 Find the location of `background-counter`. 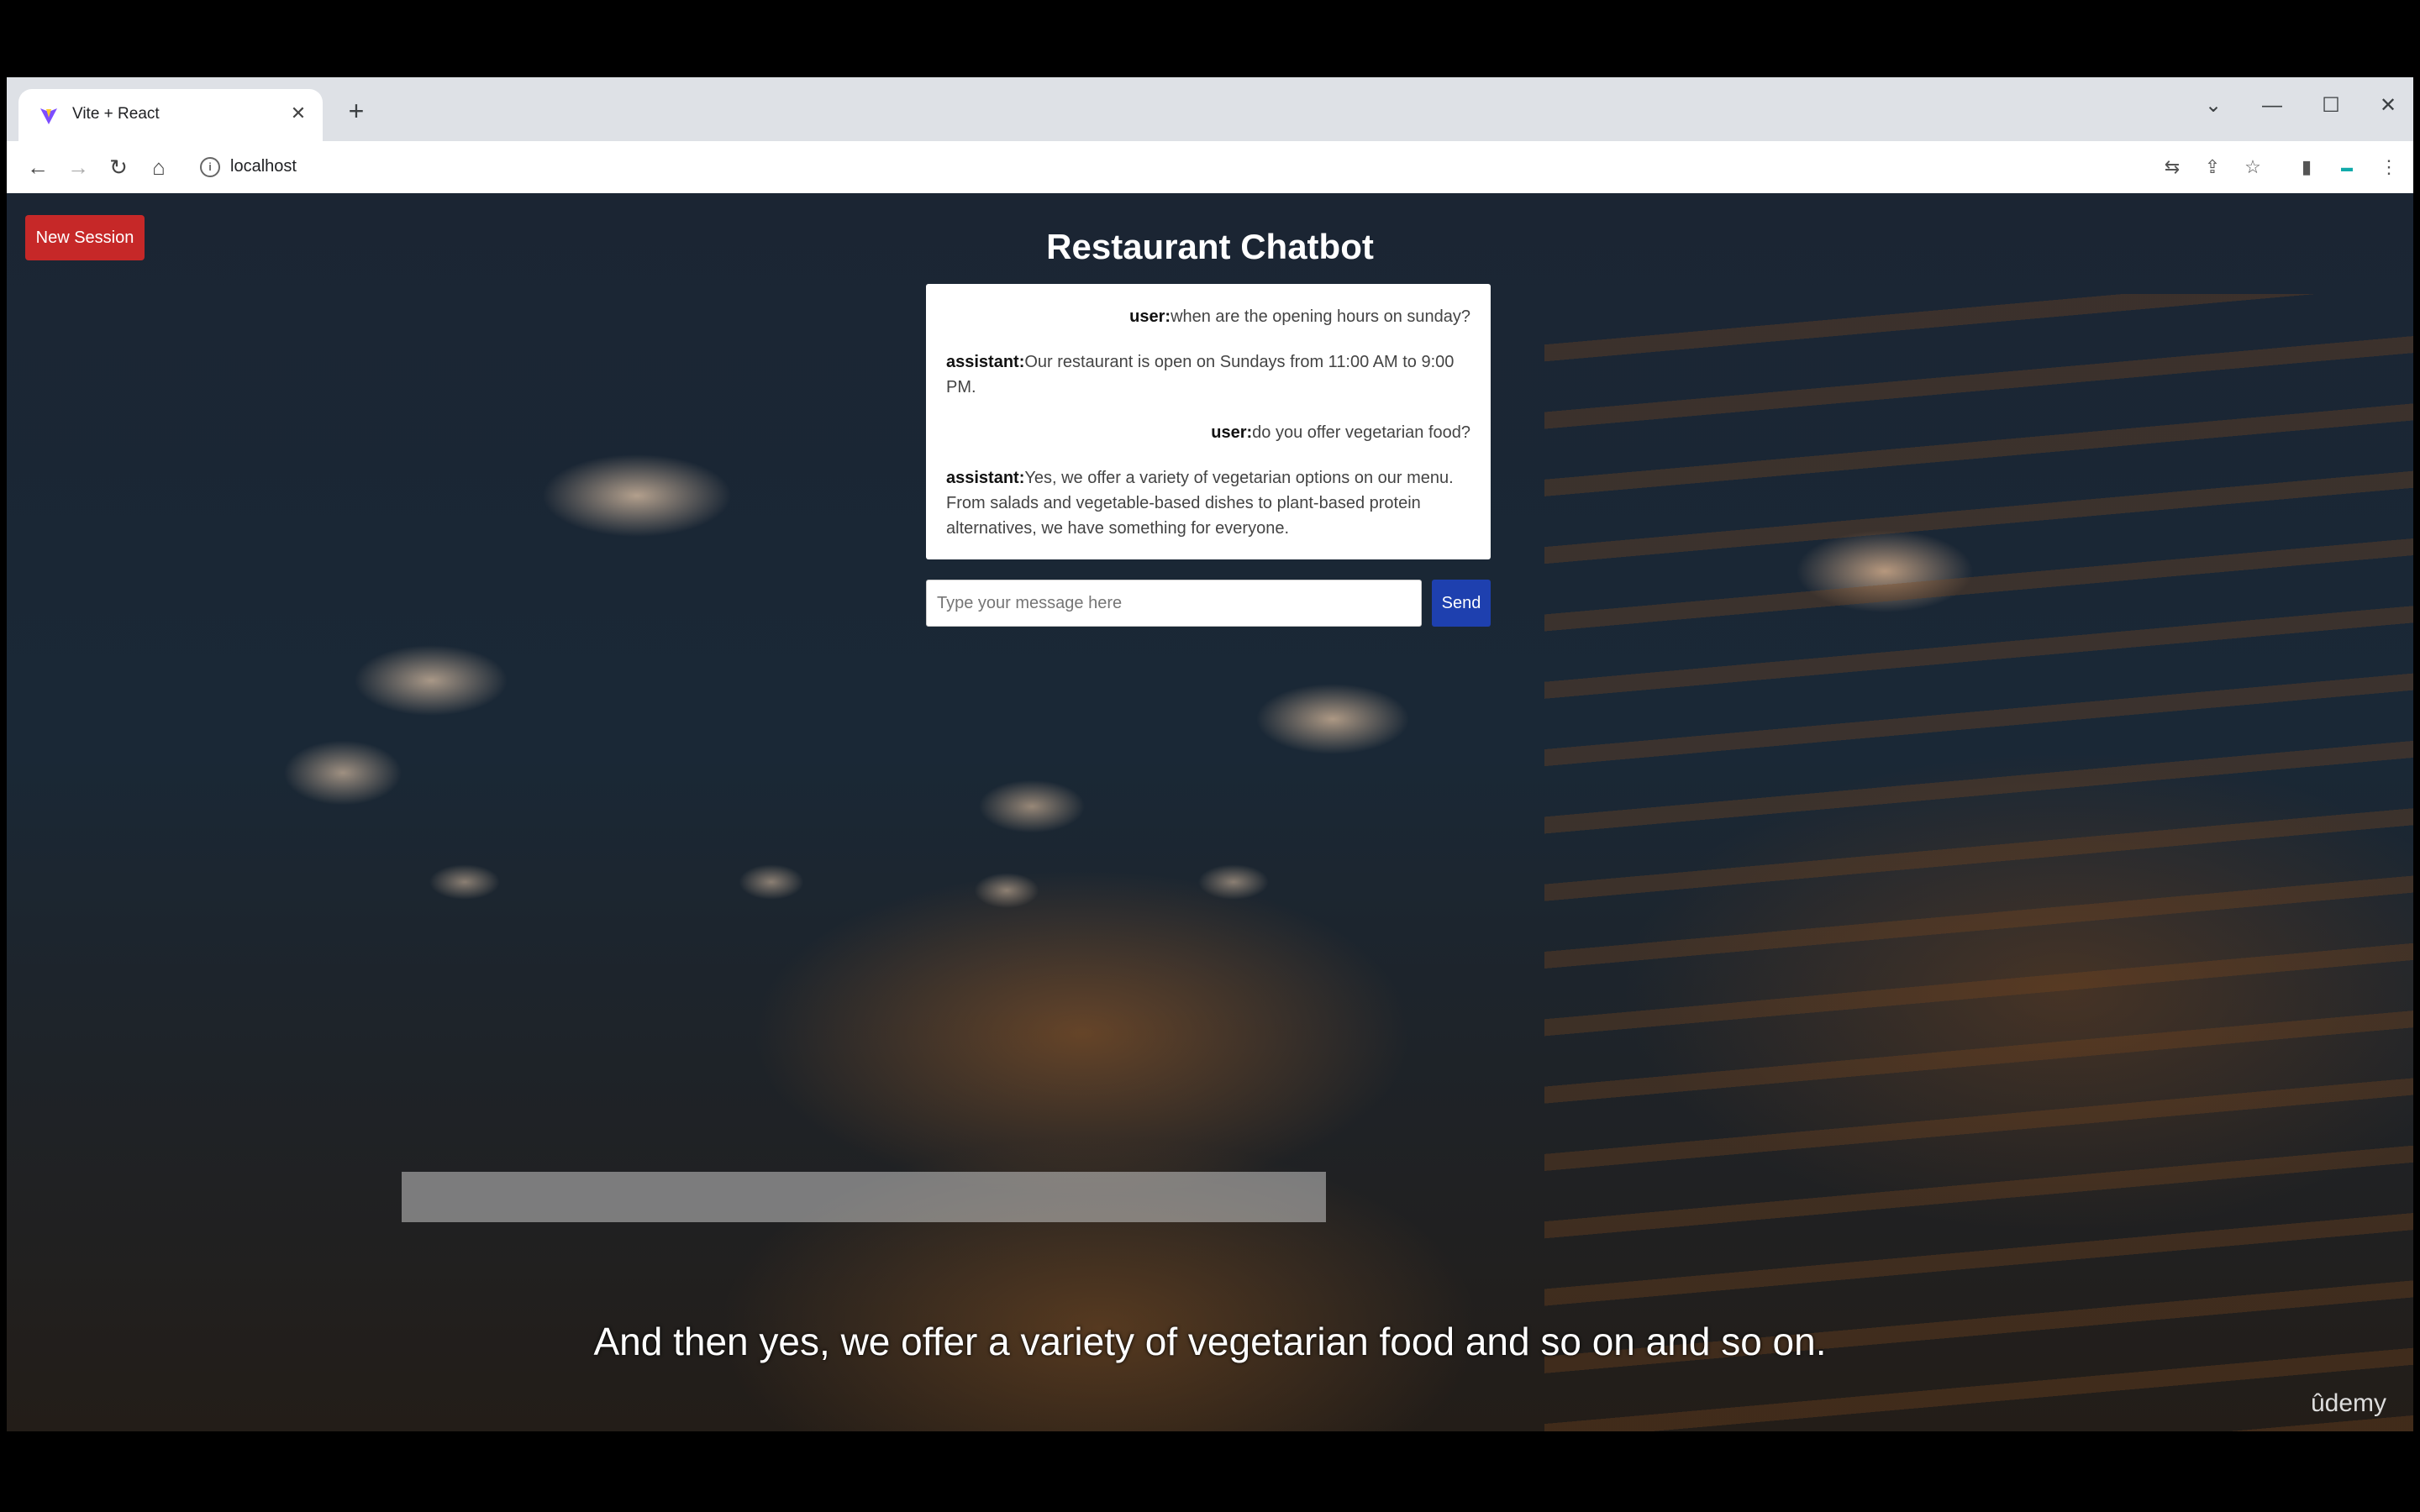

background-counter is located at coordinates (864, 1197).